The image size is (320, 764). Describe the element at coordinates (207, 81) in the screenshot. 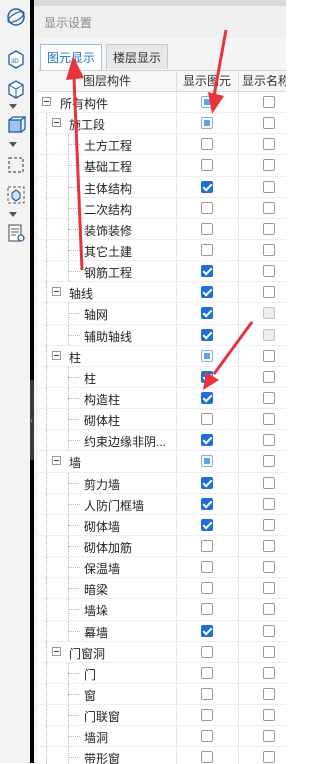

I see `column-header-show-element: 显示图元` at that location.